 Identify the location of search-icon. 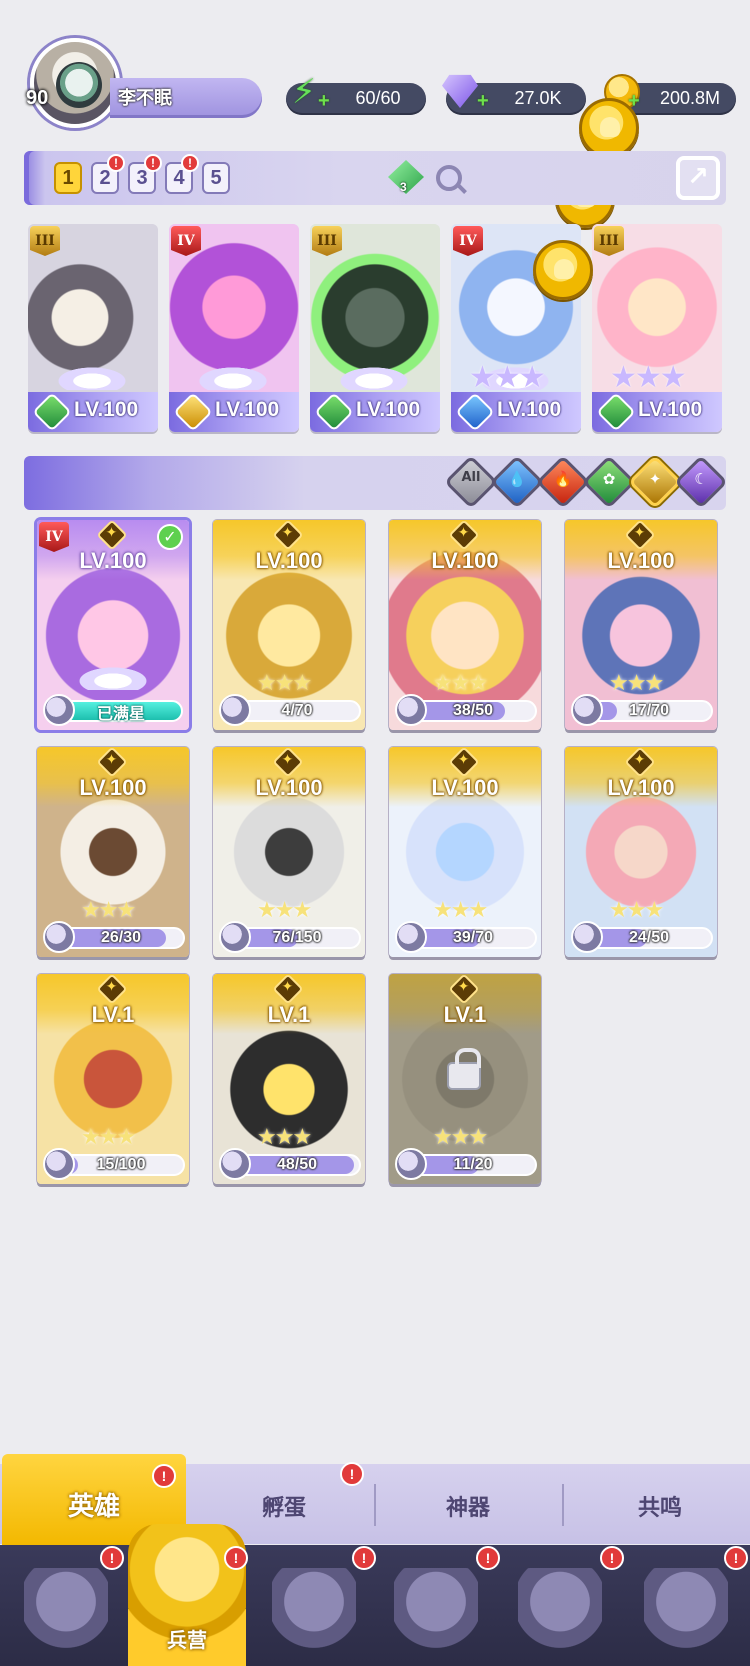
(449, 178).